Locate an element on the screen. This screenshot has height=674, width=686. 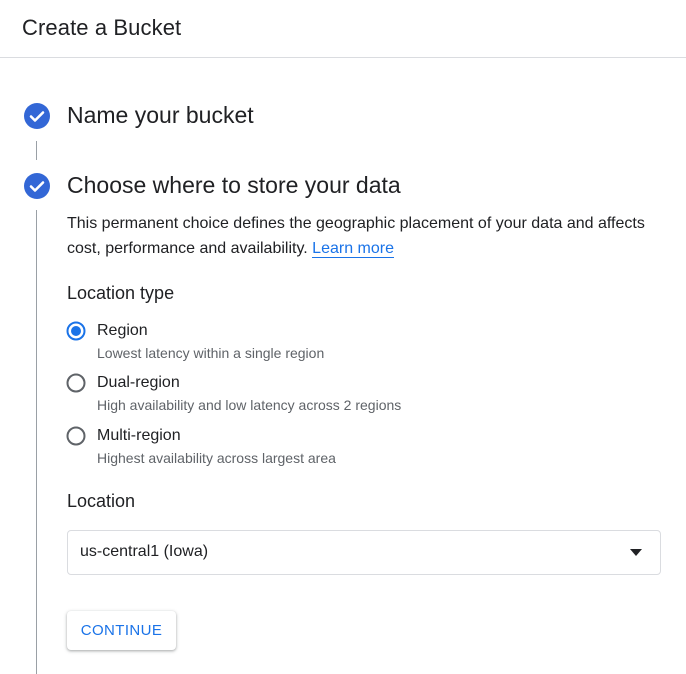
location-select: us-central1 (Iowa) is located at coordinates (364, 552).